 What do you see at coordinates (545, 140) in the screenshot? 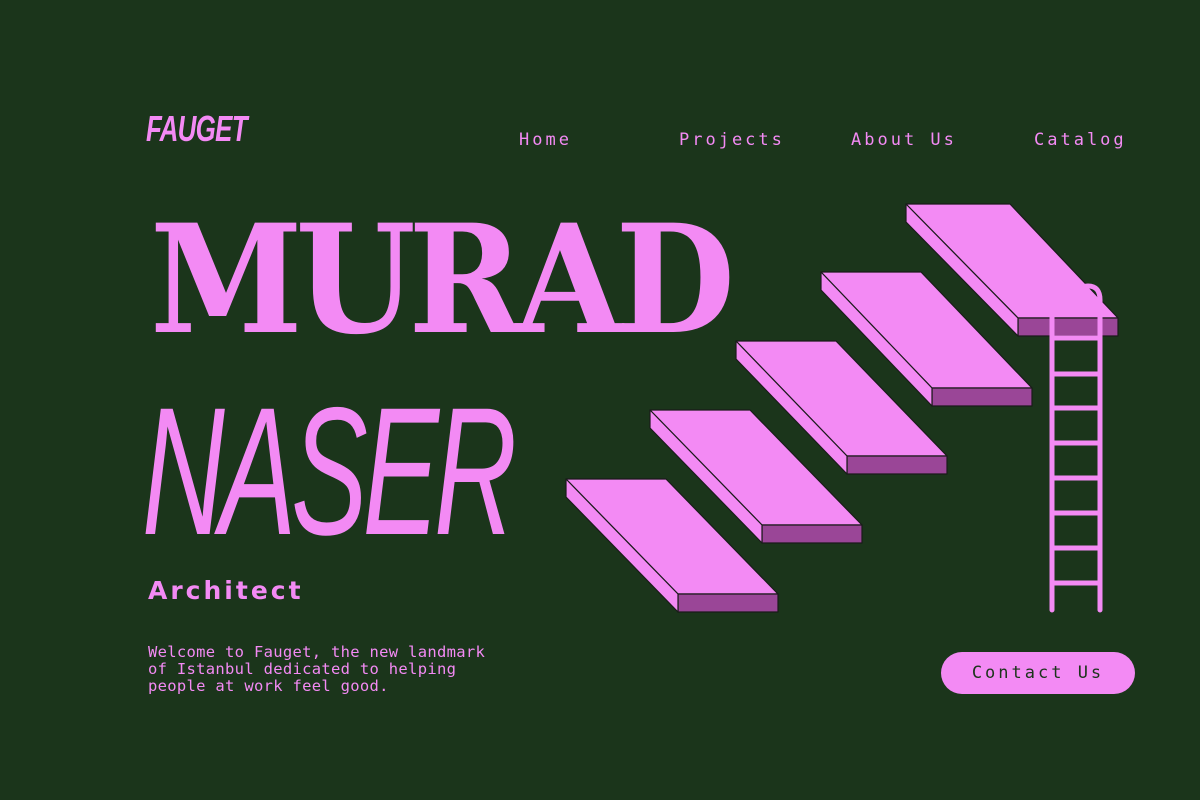
I see `nav-home: Home` at bounding box center [545, 140].